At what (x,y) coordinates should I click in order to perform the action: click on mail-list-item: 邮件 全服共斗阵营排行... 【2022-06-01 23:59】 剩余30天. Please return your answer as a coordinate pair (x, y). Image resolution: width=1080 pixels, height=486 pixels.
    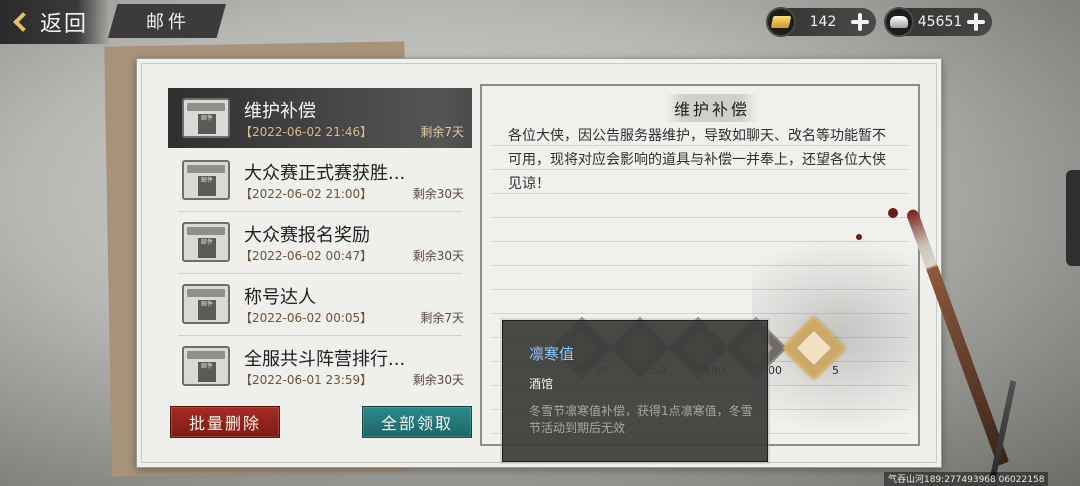
    Looking at the image, I should click on (320, 366).